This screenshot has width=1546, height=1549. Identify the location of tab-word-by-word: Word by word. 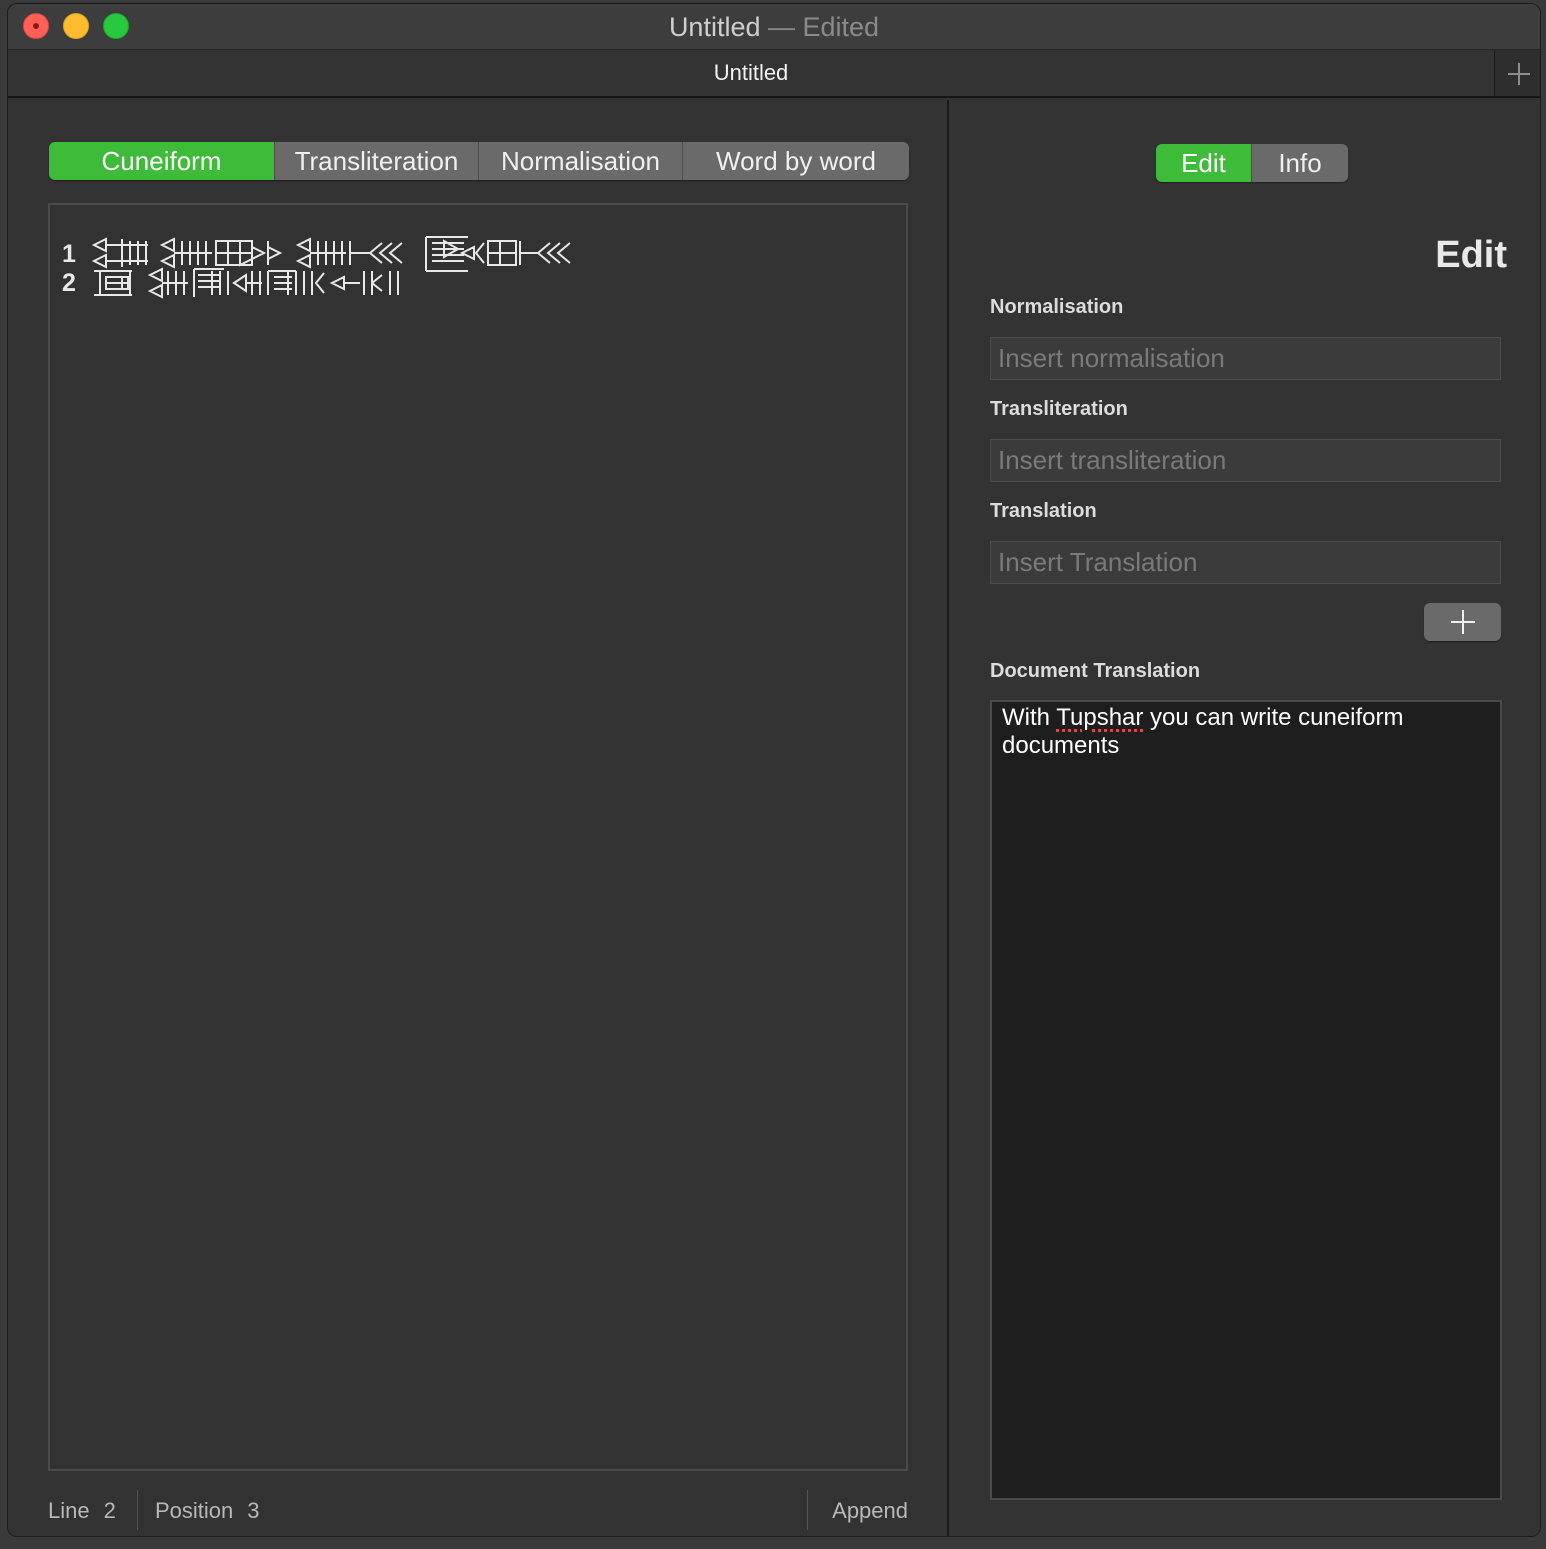
(796, 161).